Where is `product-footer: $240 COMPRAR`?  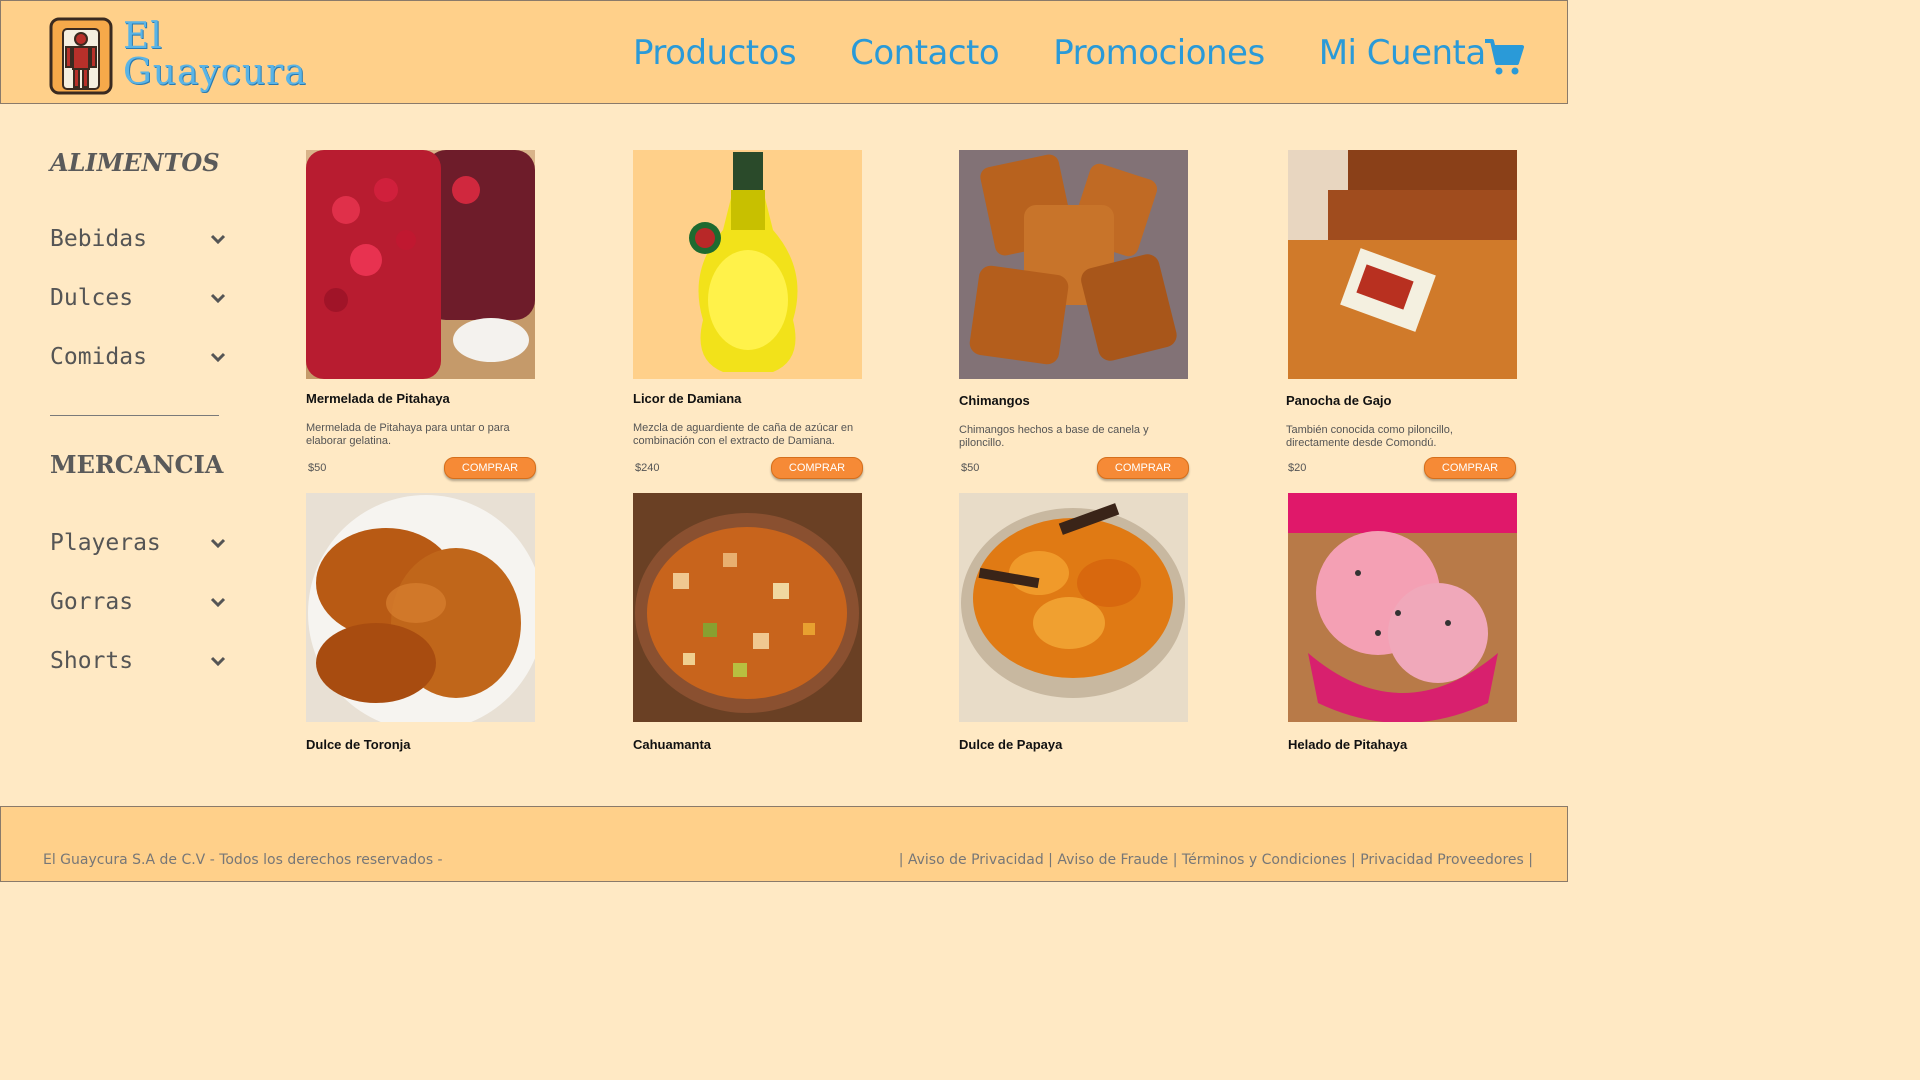
product-footer: $240 COMPRAR is located at coordinates (748, 468).